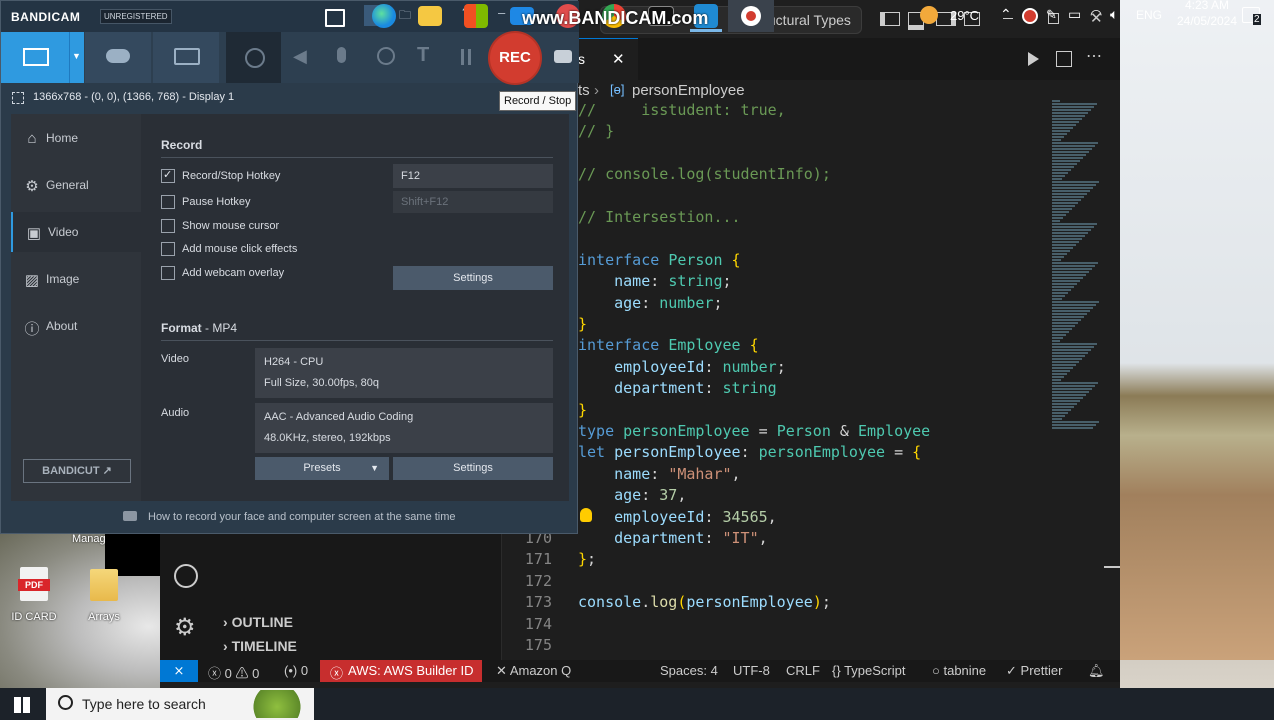 The width and height of the screenshot is (1274, 720). I want to click on recording-status-icon, so click(1030, 16).